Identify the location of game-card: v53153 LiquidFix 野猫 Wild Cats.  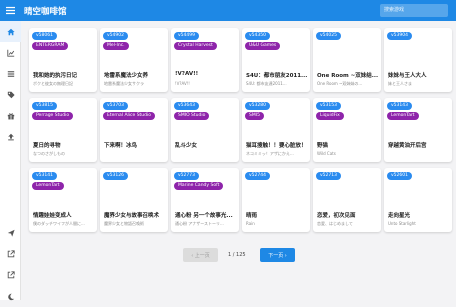
(347, 130).